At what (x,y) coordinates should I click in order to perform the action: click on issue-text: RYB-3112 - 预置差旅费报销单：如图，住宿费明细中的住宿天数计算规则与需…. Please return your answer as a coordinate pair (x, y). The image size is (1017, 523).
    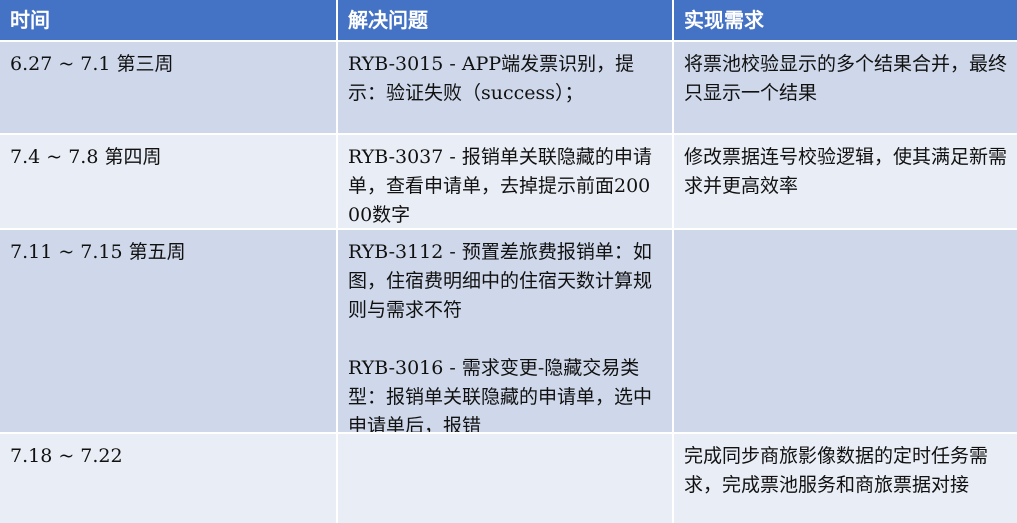
    Looking at the image, I should click on (500, 281).